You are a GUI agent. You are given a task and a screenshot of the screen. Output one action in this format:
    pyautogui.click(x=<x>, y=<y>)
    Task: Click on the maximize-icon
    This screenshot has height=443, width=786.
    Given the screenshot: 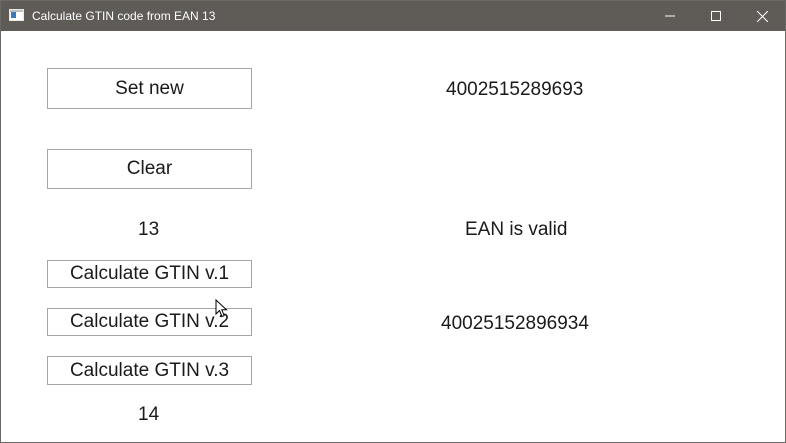 What is the action you would take?
    pyautogui.click(x=716, y=16)
    